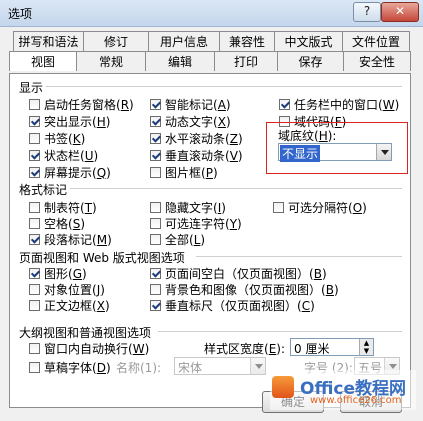  Describe the element at coordinates (308, 41) in the screenshot. I see `tab-r1-4: 中文版式` at that location.